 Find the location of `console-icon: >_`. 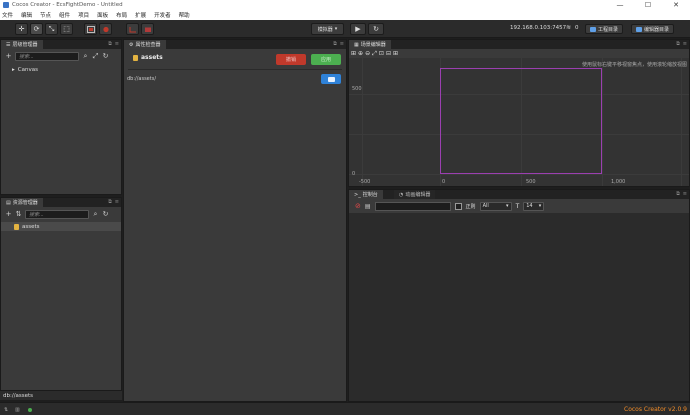

console-icon: >_ is located at coordinates (357, 194).